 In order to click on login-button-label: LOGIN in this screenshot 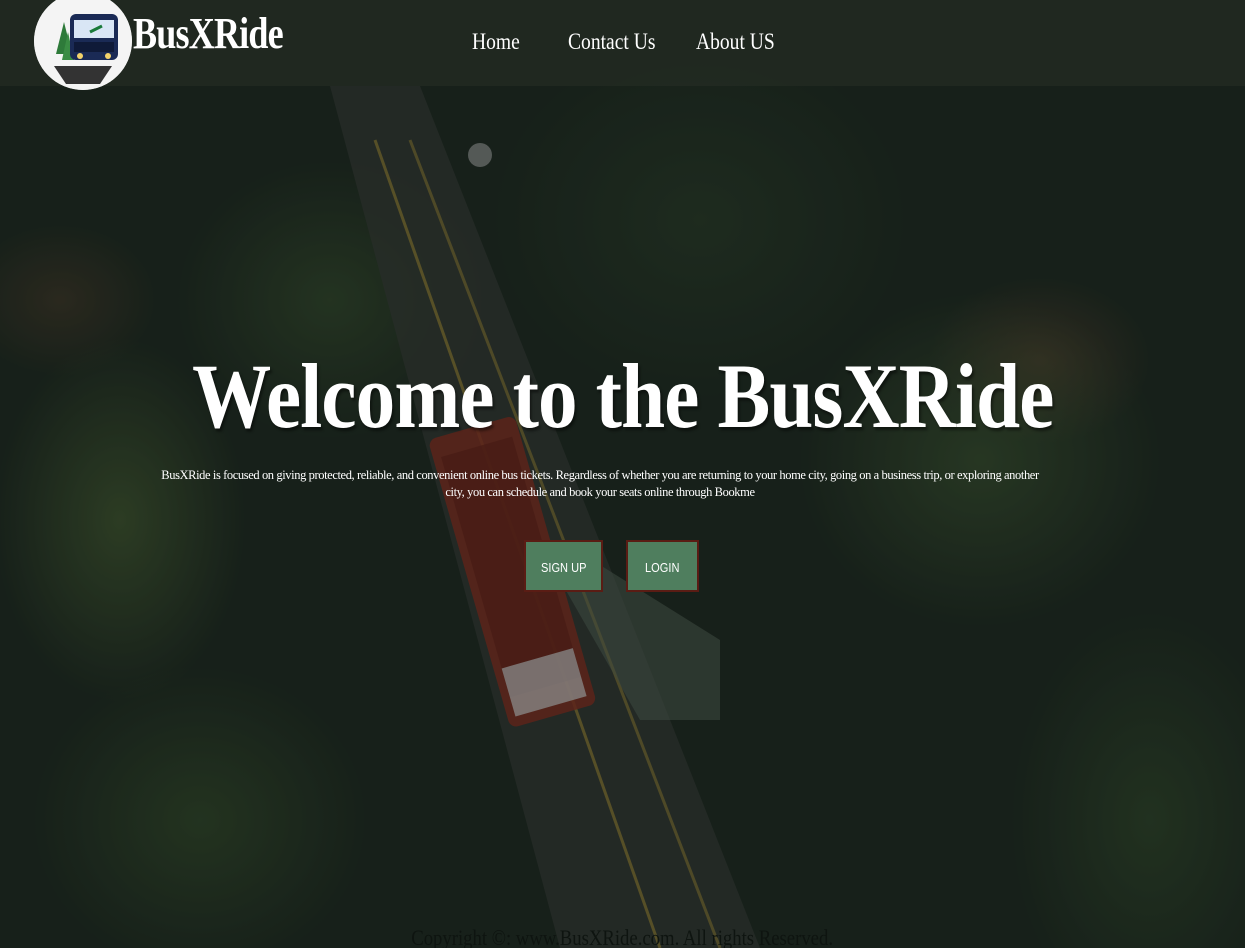, I will do `click(662, 567)`.